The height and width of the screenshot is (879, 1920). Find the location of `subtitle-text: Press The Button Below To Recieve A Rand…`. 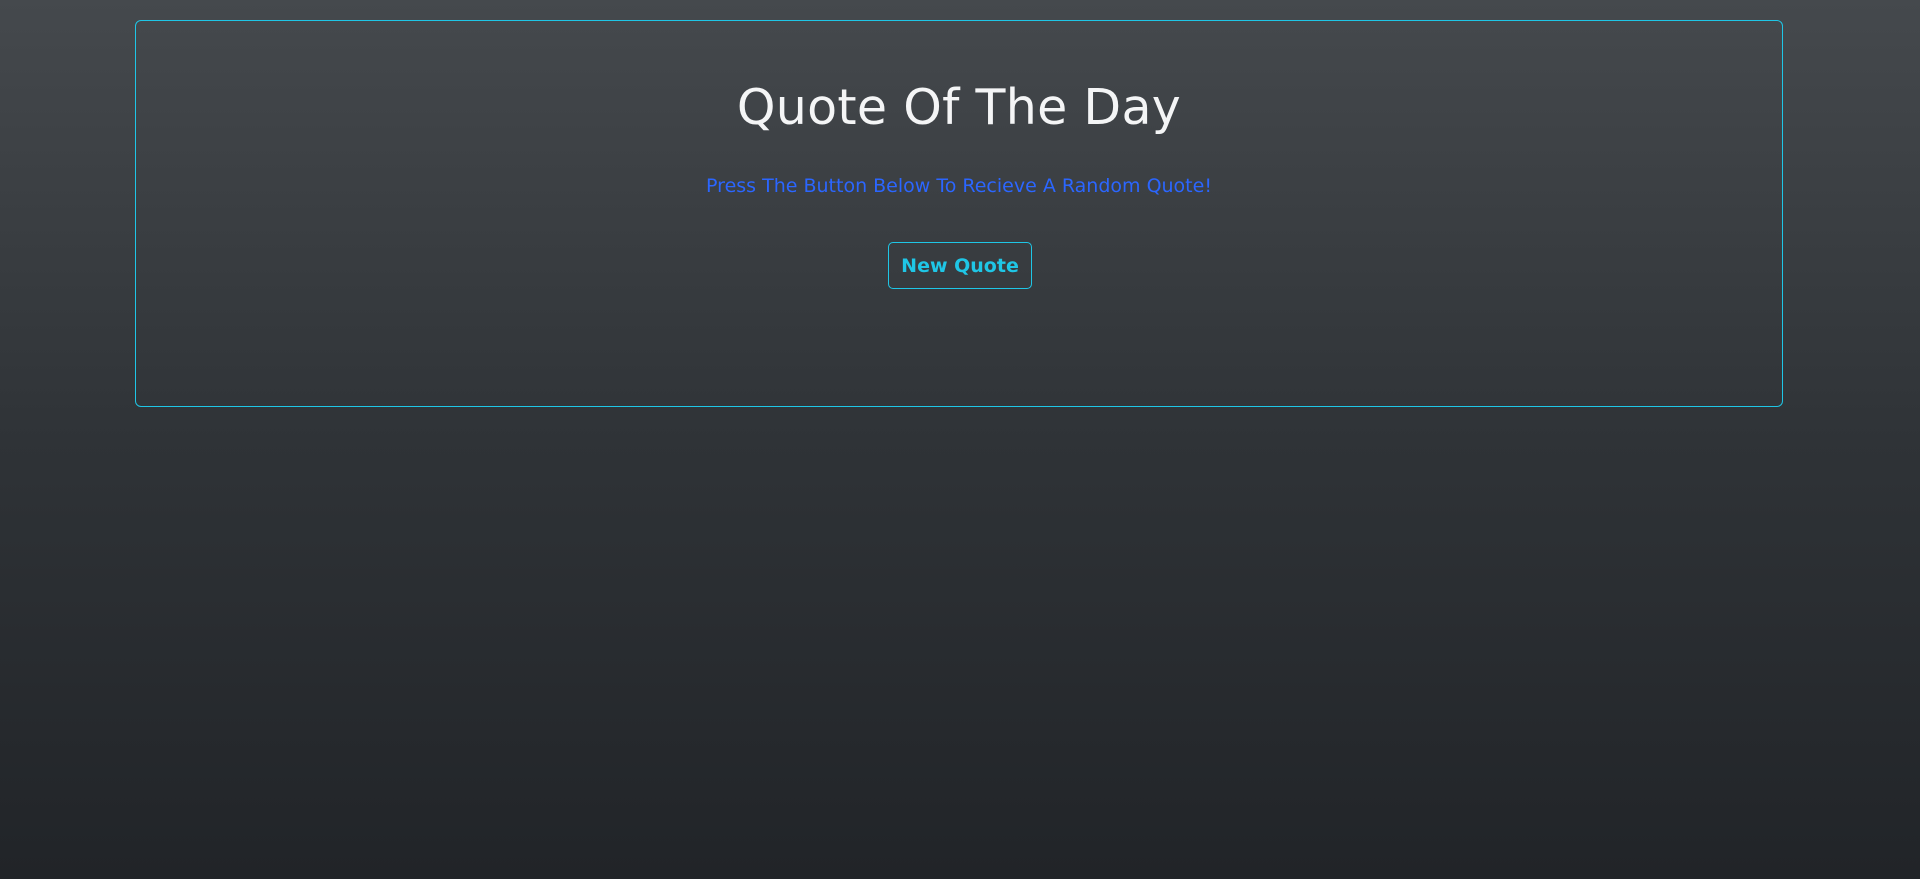

subtitle-text: Press The Button Below To Recieve A Rand… is located at coordinates (959, 186).